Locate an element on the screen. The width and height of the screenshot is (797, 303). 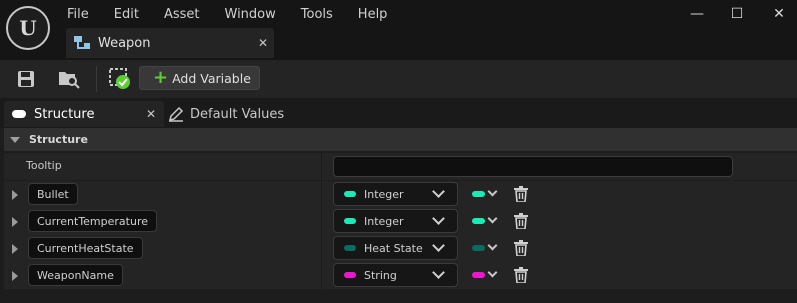
variable-type-dropdown: Heat State is located at coordinates (395, 248).